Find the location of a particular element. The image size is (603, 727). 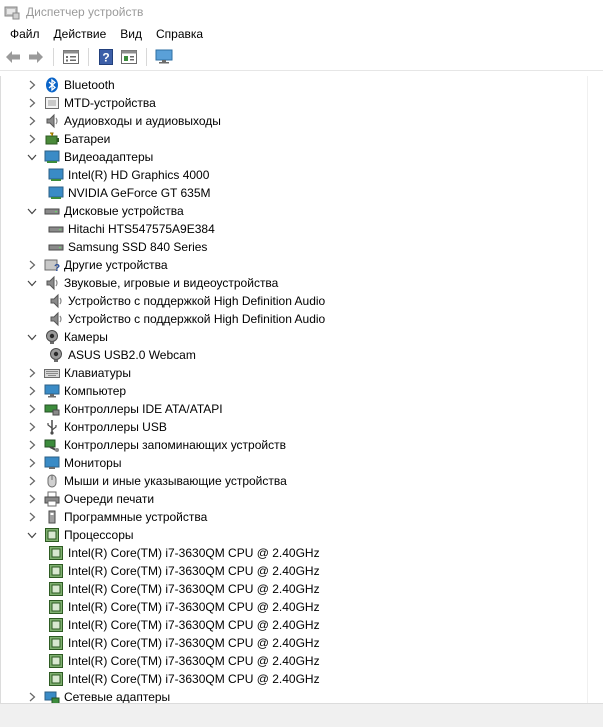

tree-item-label: Очереди печати is located at coordinates (109, 499).